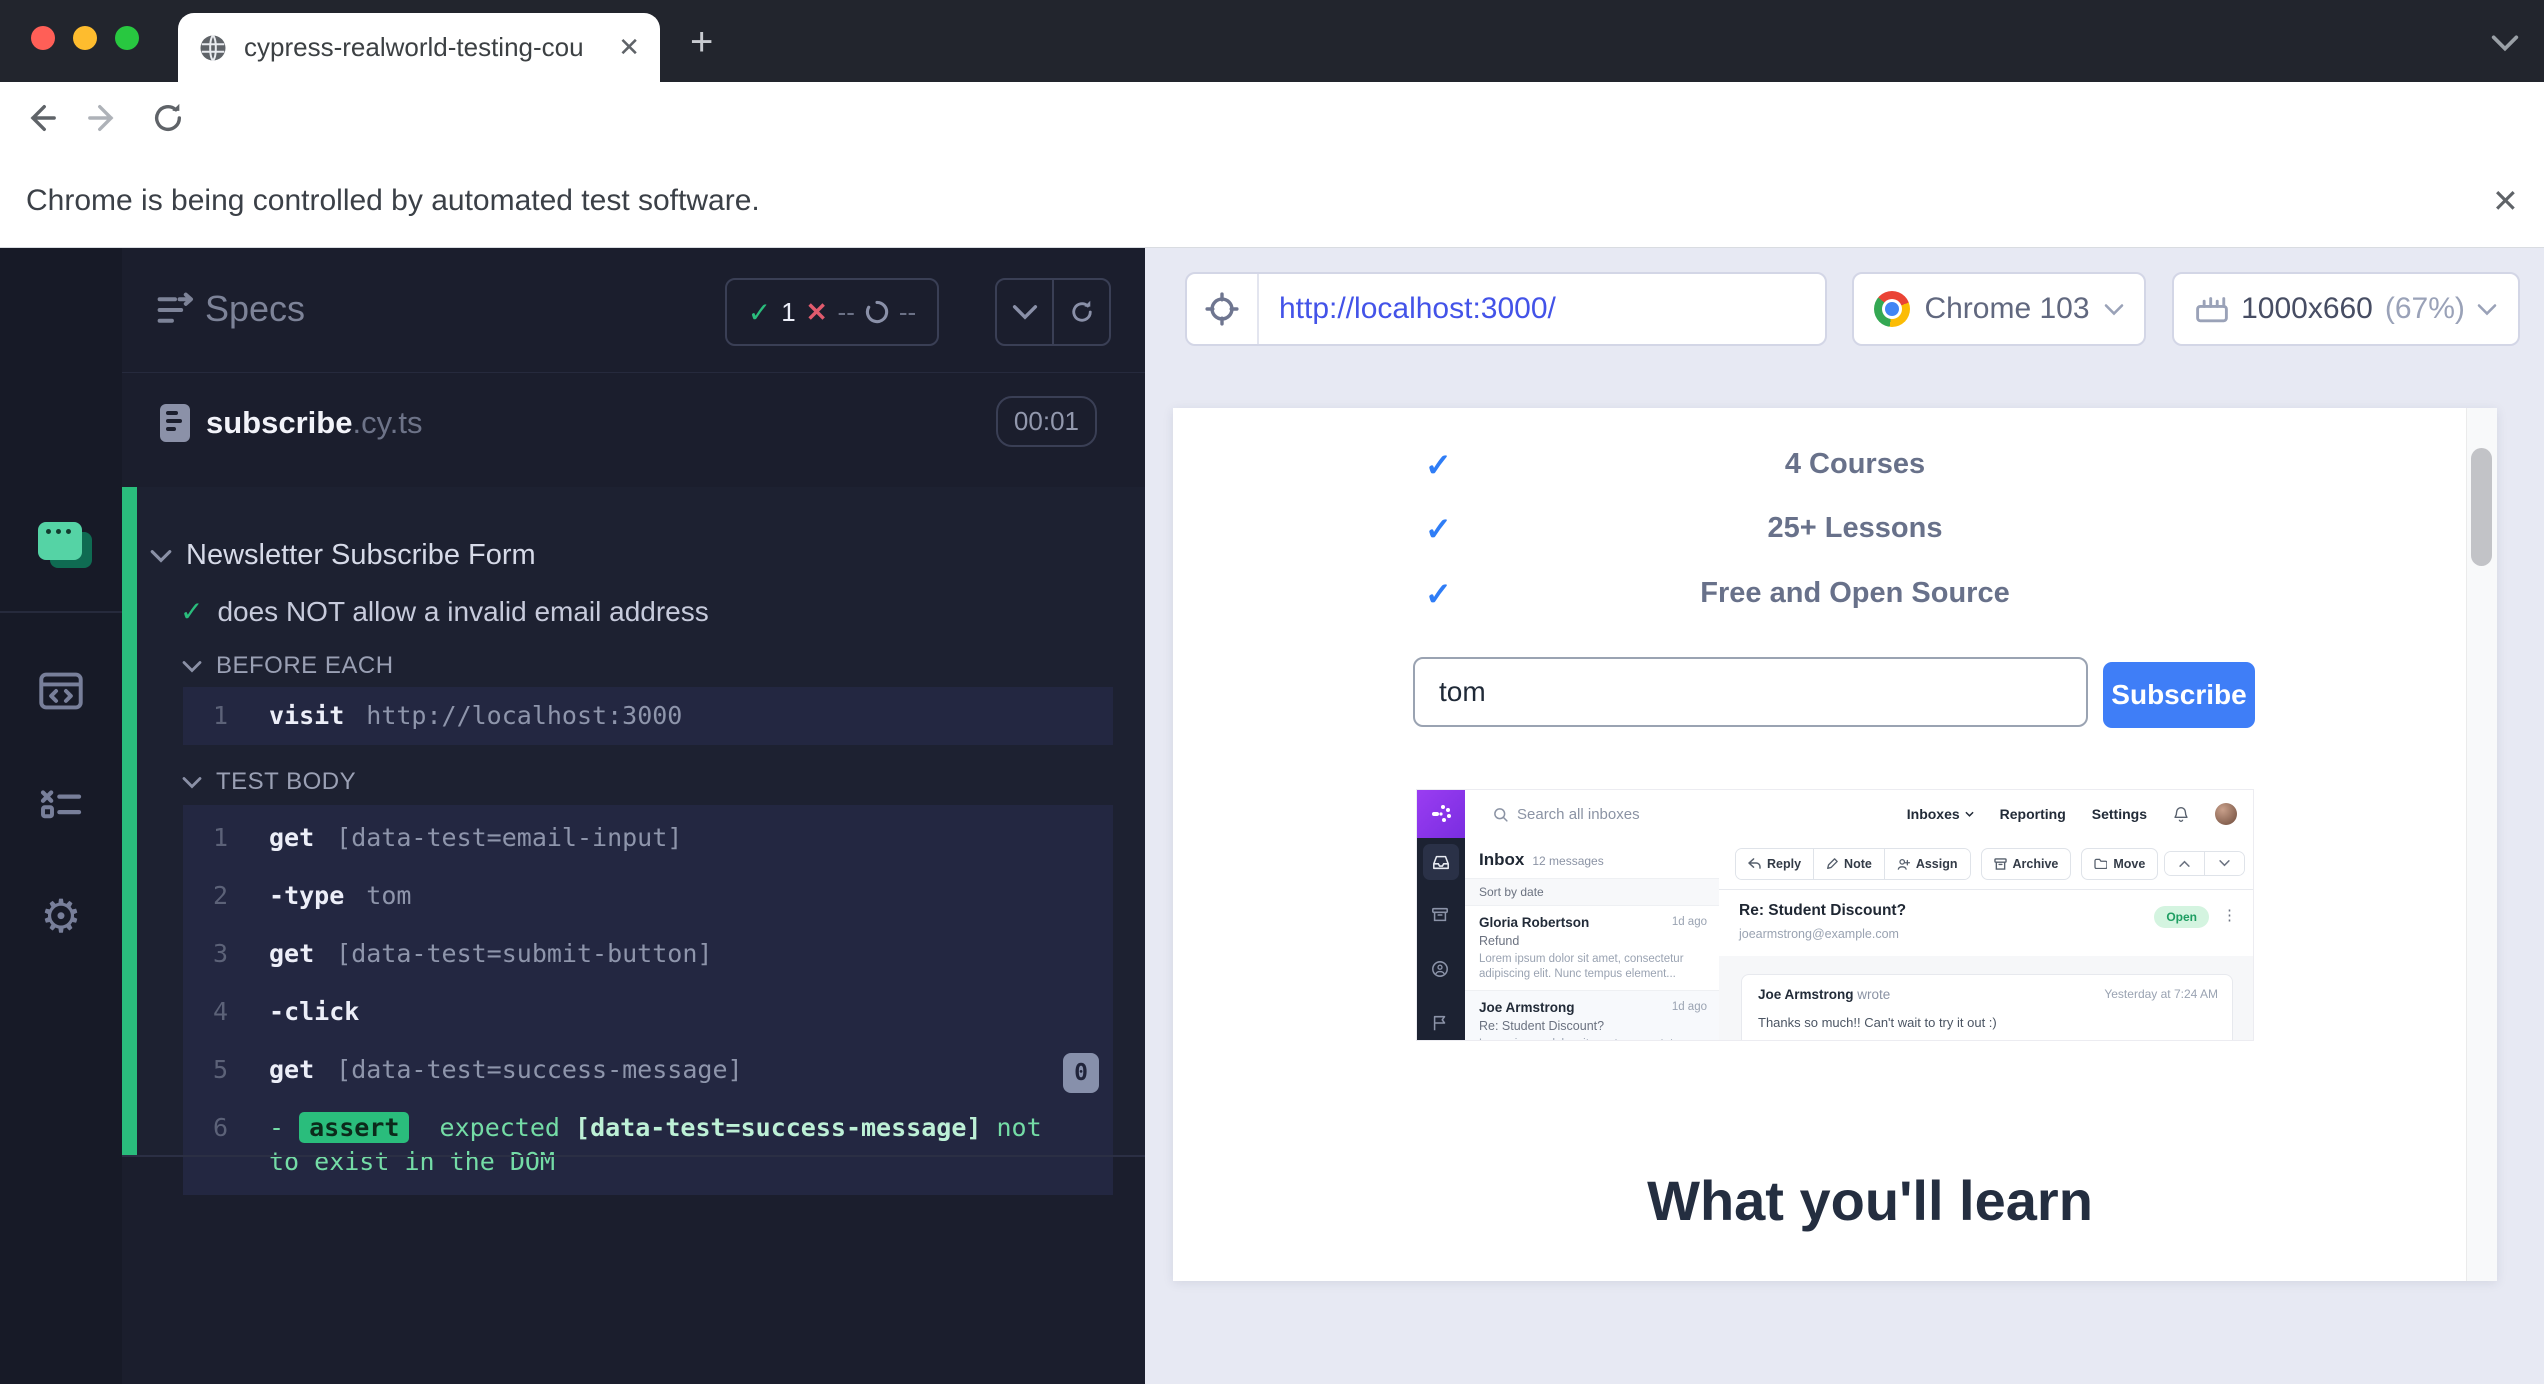 Image resolution: width=2544 pixels, height=1384 pixels. Describe the element at coordinates (2505, 43) in the screenshot. I see `tab-search-chevron-icon` at that location.